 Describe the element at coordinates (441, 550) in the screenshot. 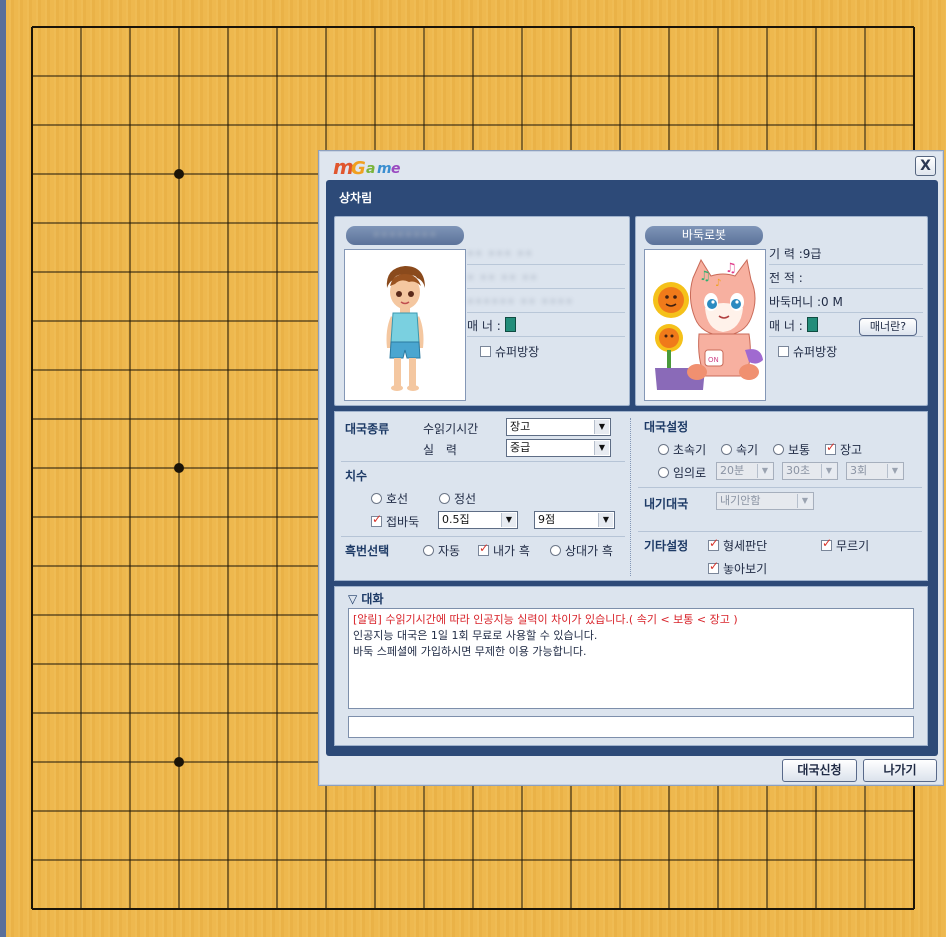

I see `color-auto-radio: 자동` at that location.